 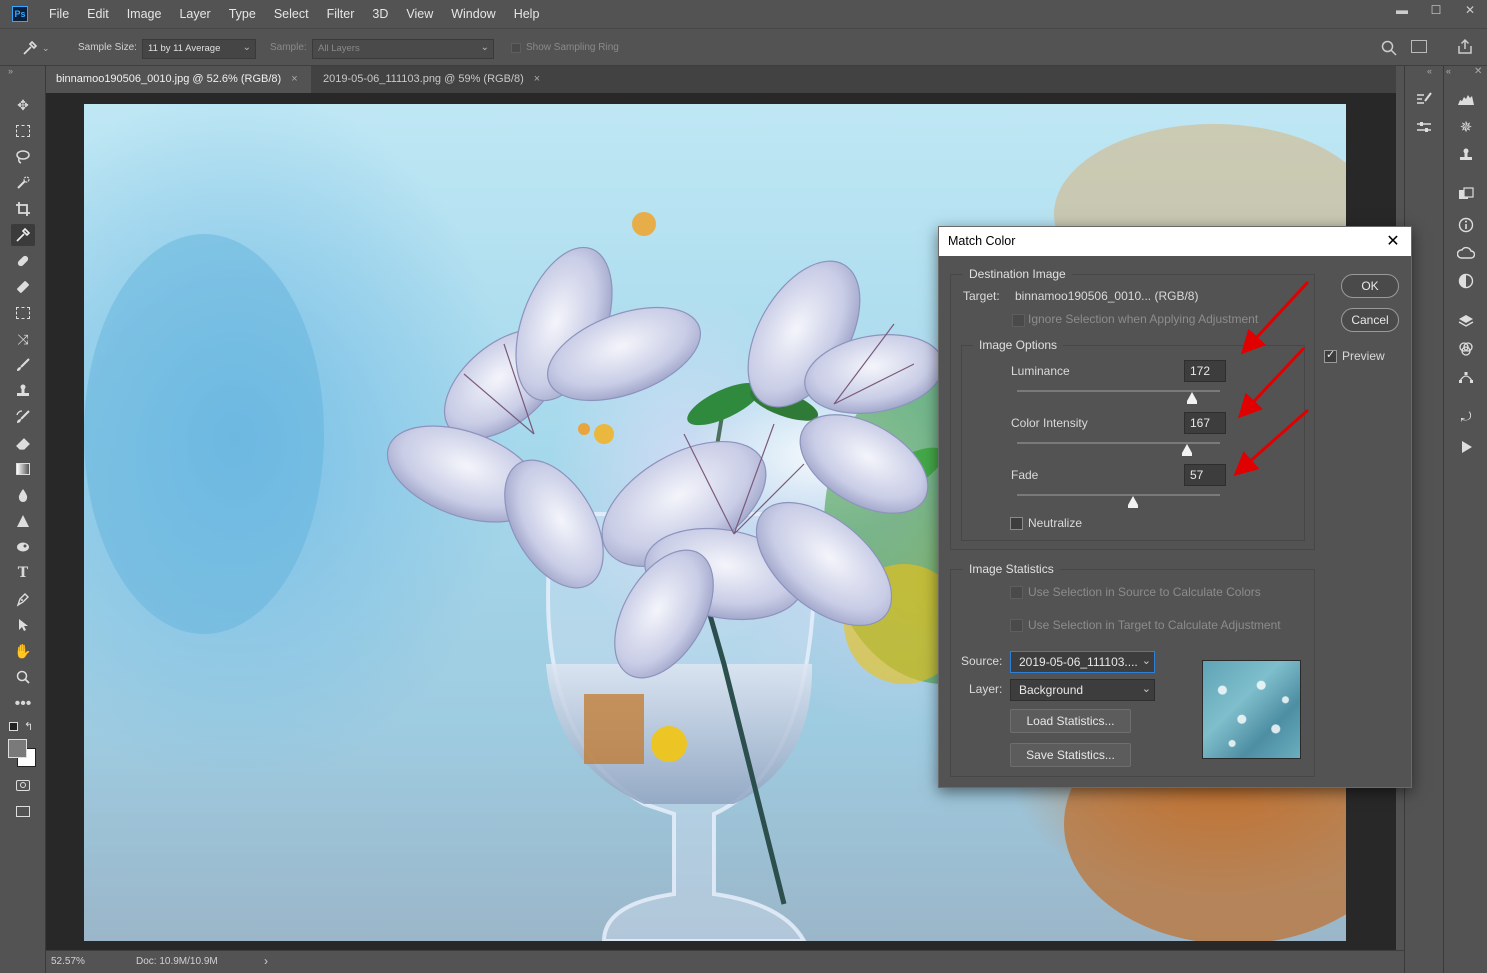 I want to click on brush-tool, so click(x=23, y=365).